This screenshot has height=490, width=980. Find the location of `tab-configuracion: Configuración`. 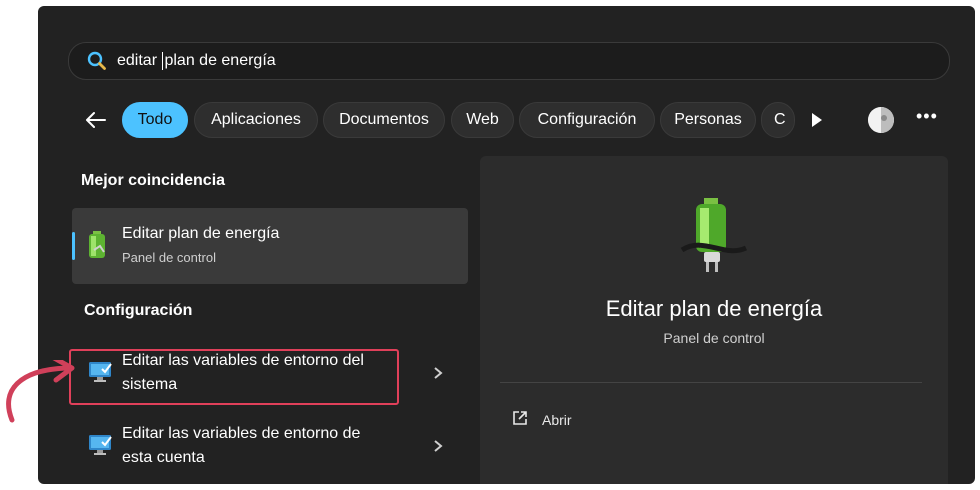

tab-configuracion: Configuración is located at coordinates (587, 120).